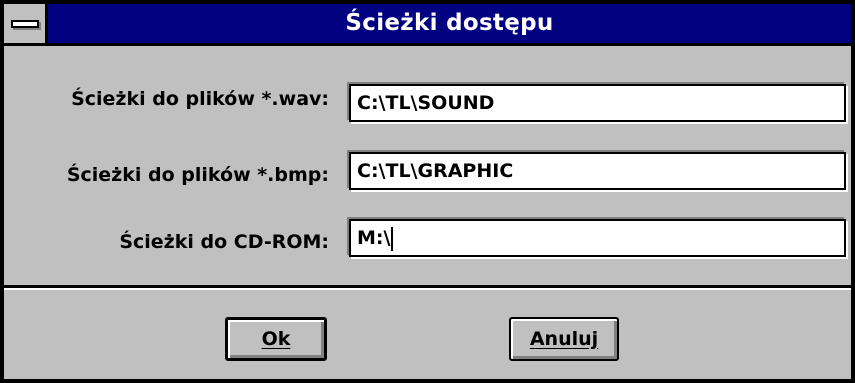 The image size is (855, 383). I want to click on ok-button: Ok, so click(276, 339).